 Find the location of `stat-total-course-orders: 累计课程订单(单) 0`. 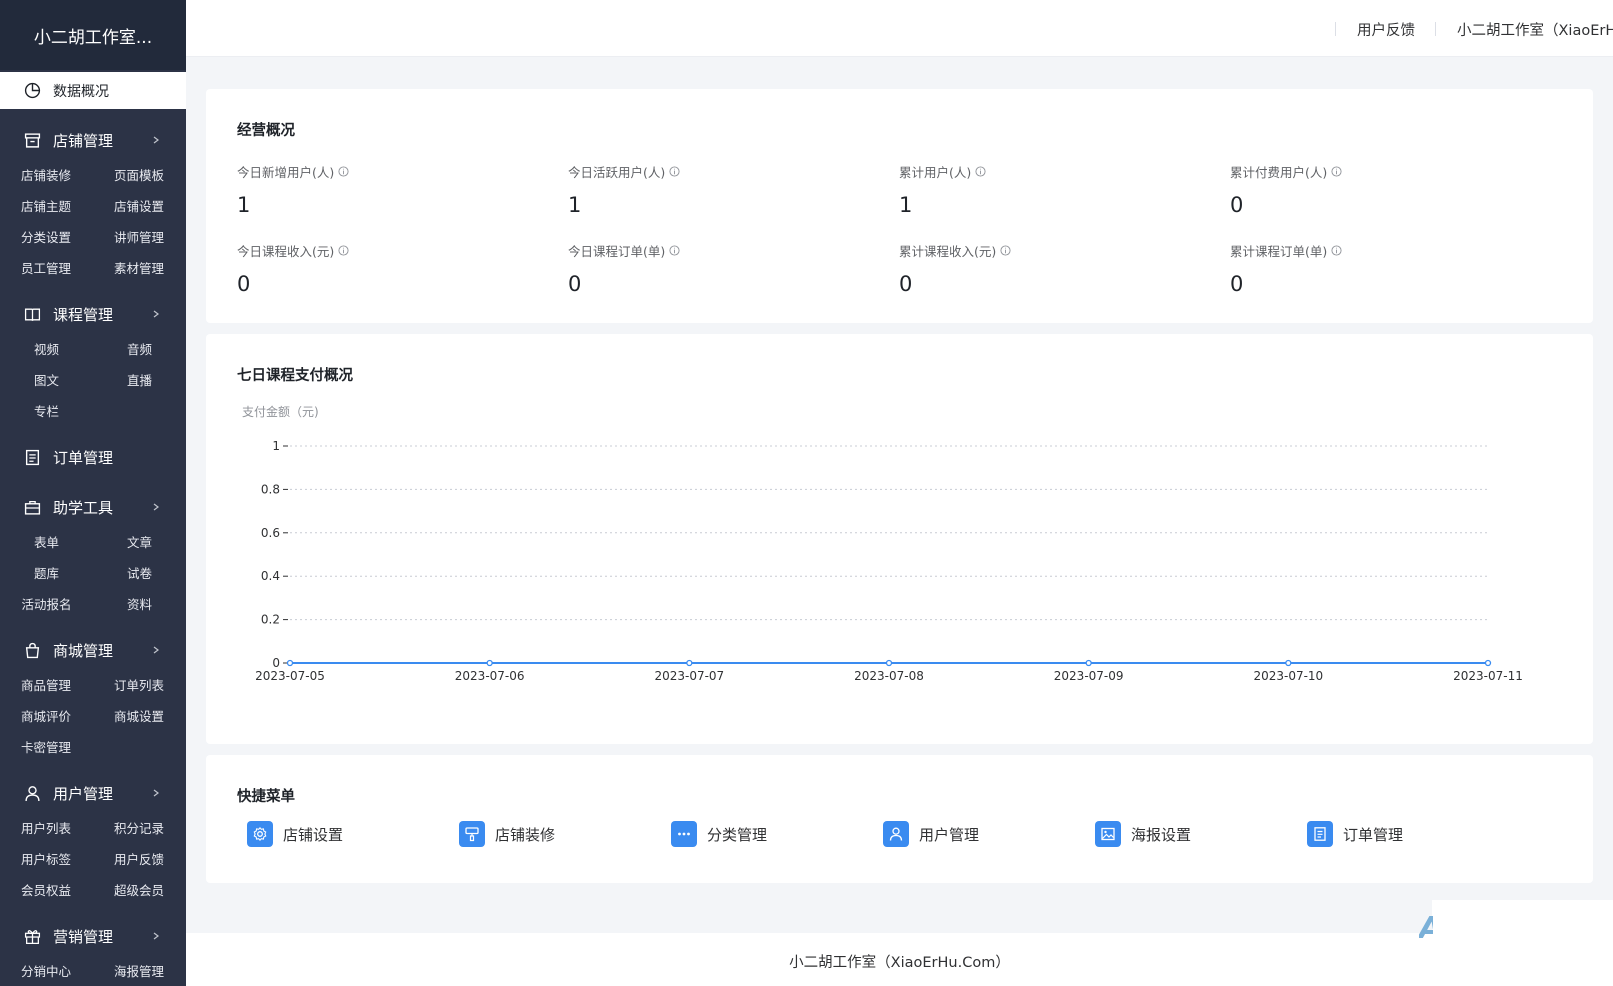

stat-total-course-orders: 累计课程订单(单) 0 is located at coordinates (1380, 268).